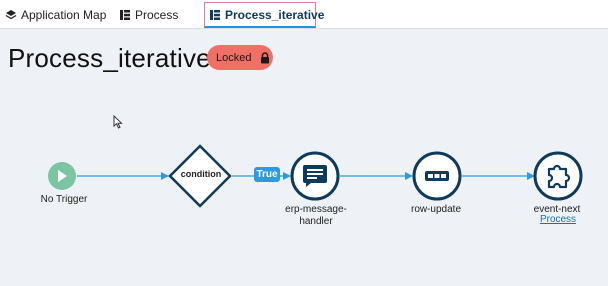  What do you see at coordinates (267, 174) in the screenshot?
I see `edge-true-label: True` at bounding box center [267, 174].